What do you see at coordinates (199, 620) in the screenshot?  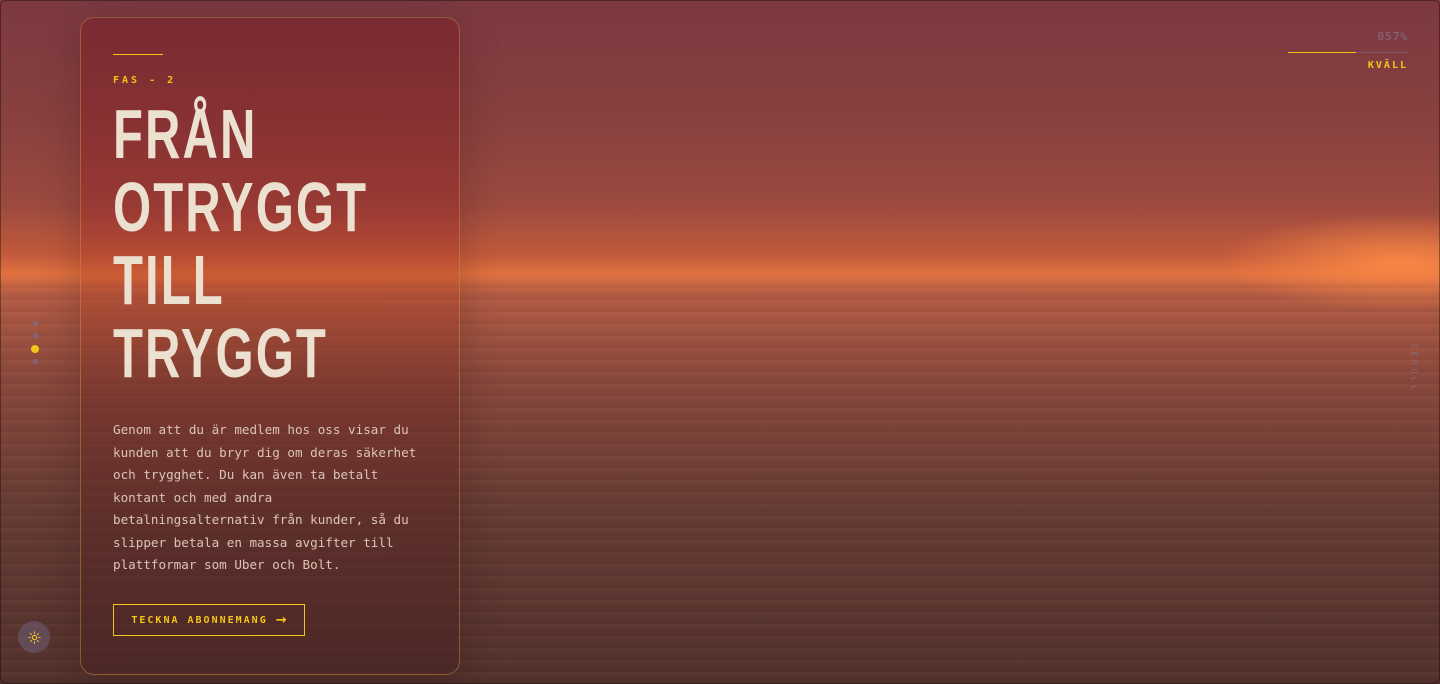 I see `subscribe-button-label: TECKNA ABONNEMANG` at bounding box center [199, 620].